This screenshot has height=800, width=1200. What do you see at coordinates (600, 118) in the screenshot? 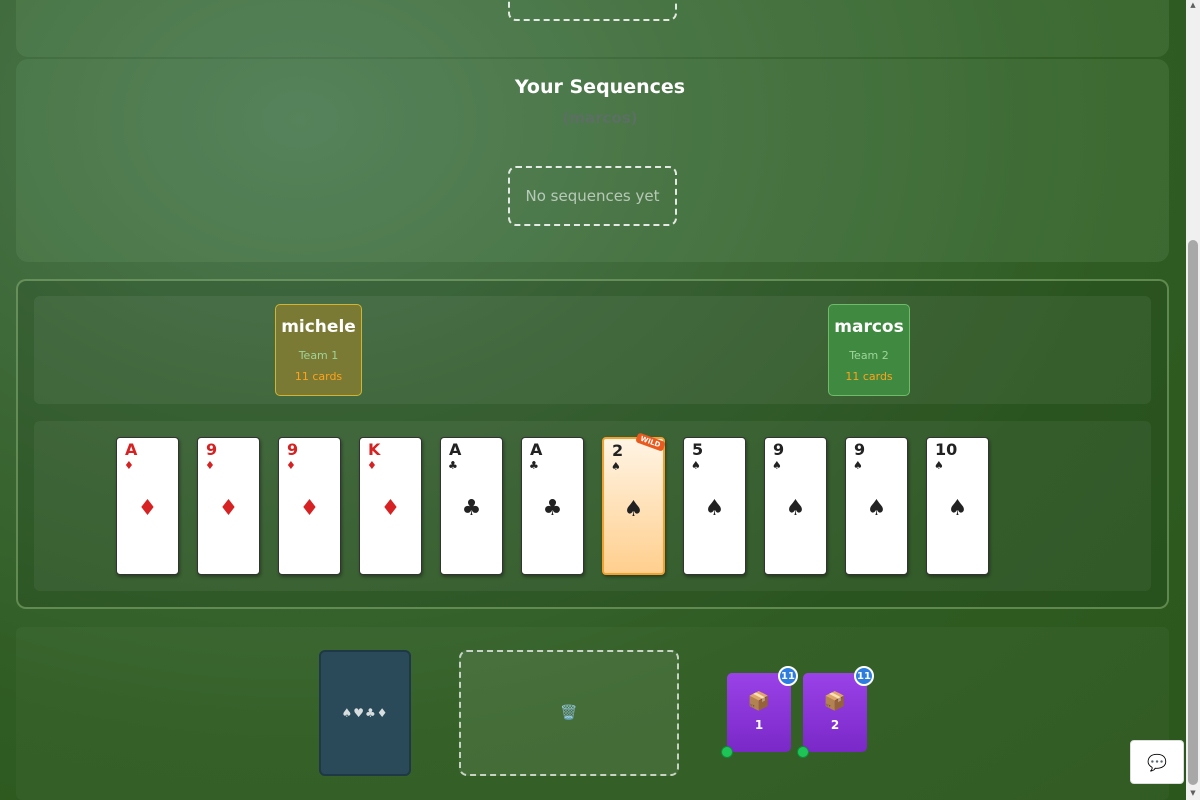
I see `sequences-owner: (marcos)` at bounding box center [600, 118].